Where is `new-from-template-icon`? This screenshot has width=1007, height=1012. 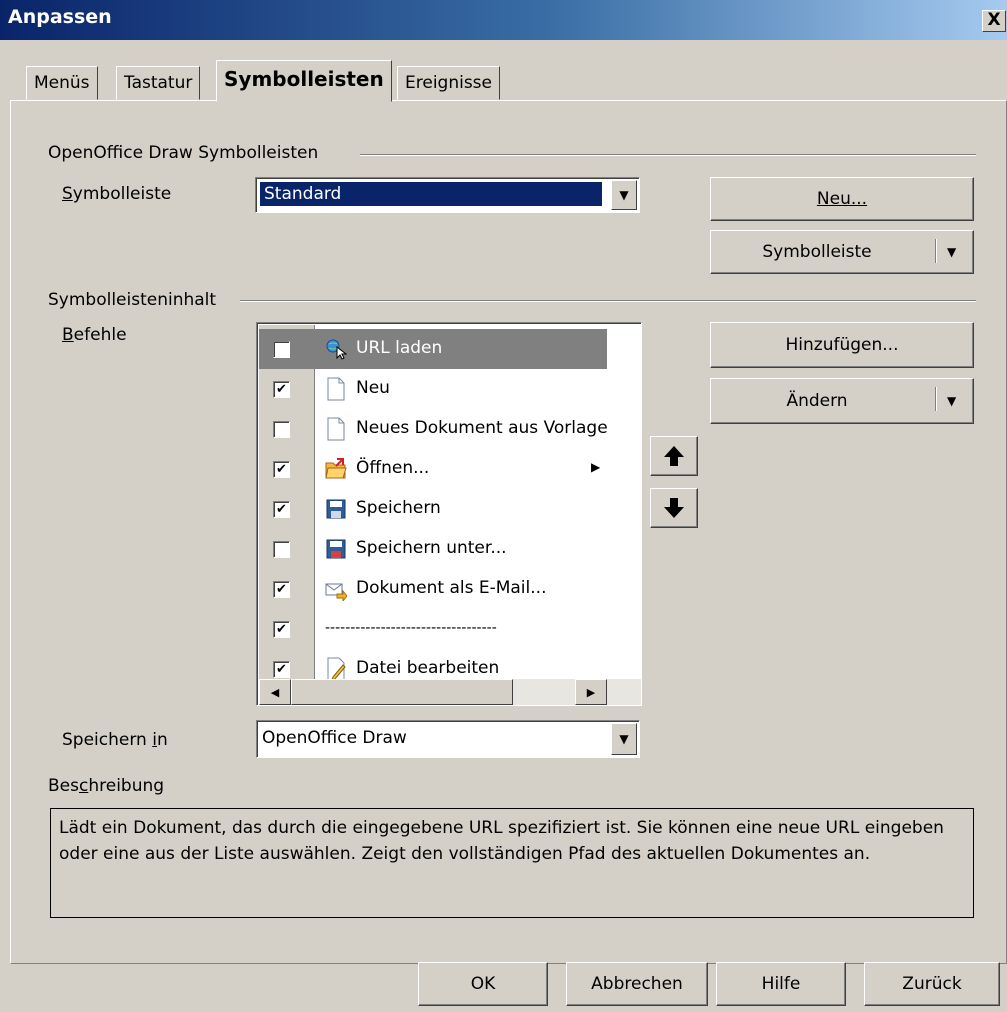
new-from-template-icon is located at coordinates (336, 429).